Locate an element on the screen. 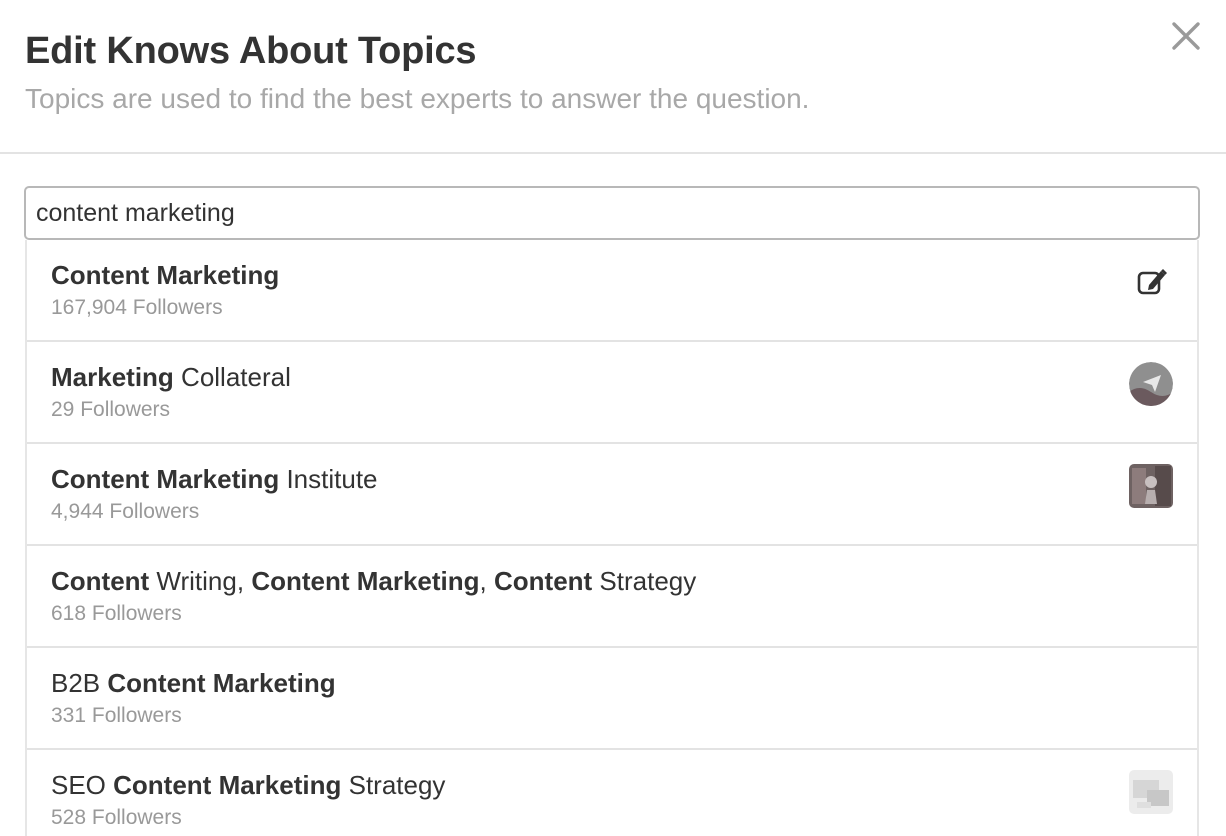 The image size is (1226, 836). topic-name: Content Marketing Institute is located at coordinates (214, 479).